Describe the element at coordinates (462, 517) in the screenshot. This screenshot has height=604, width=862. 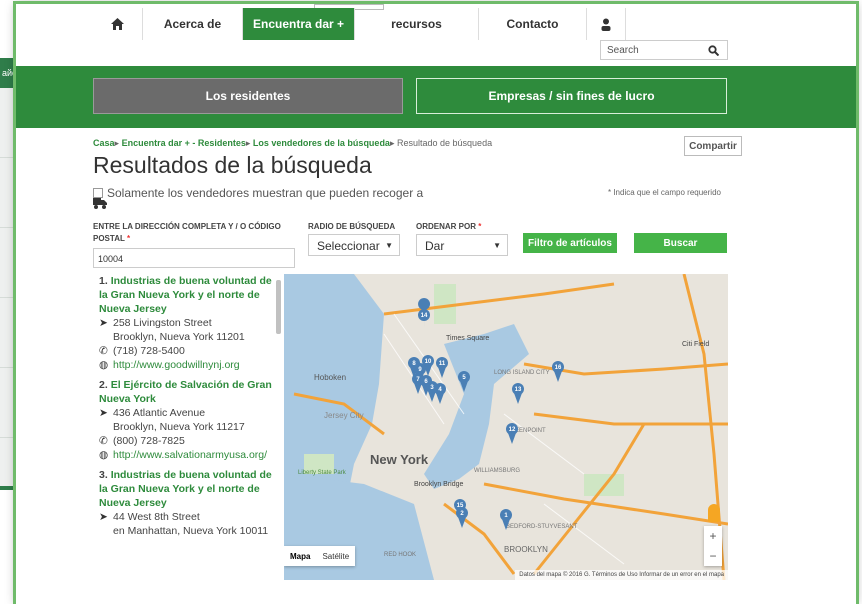
I see `map-marker: 2` at that location.